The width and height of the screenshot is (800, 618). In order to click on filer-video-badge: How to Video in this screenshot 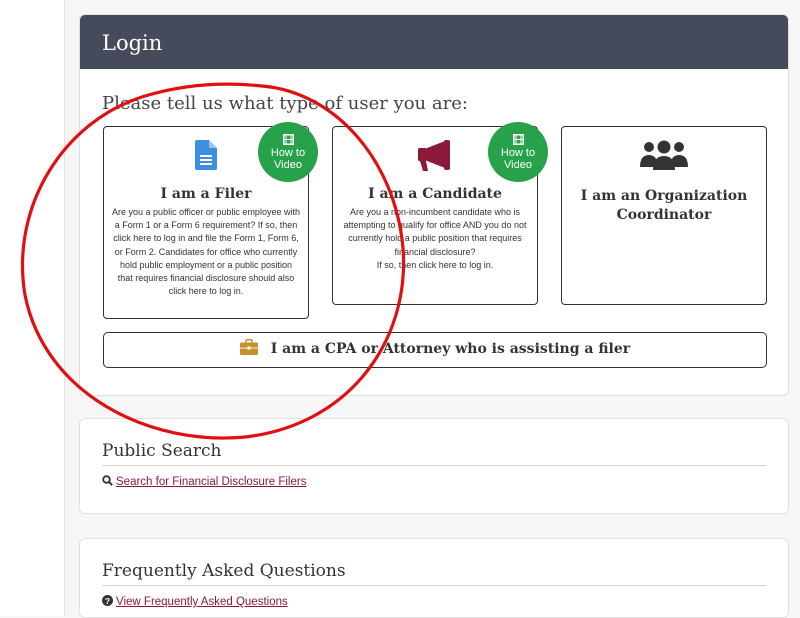, I will do `click(288, 152)`.